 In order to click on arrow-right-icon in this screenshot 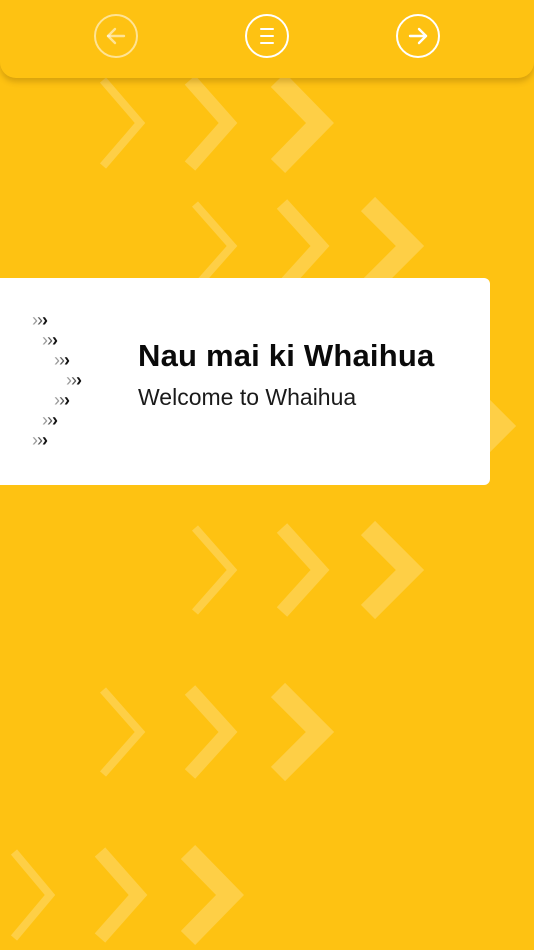, I will do `click(418, 36)`.